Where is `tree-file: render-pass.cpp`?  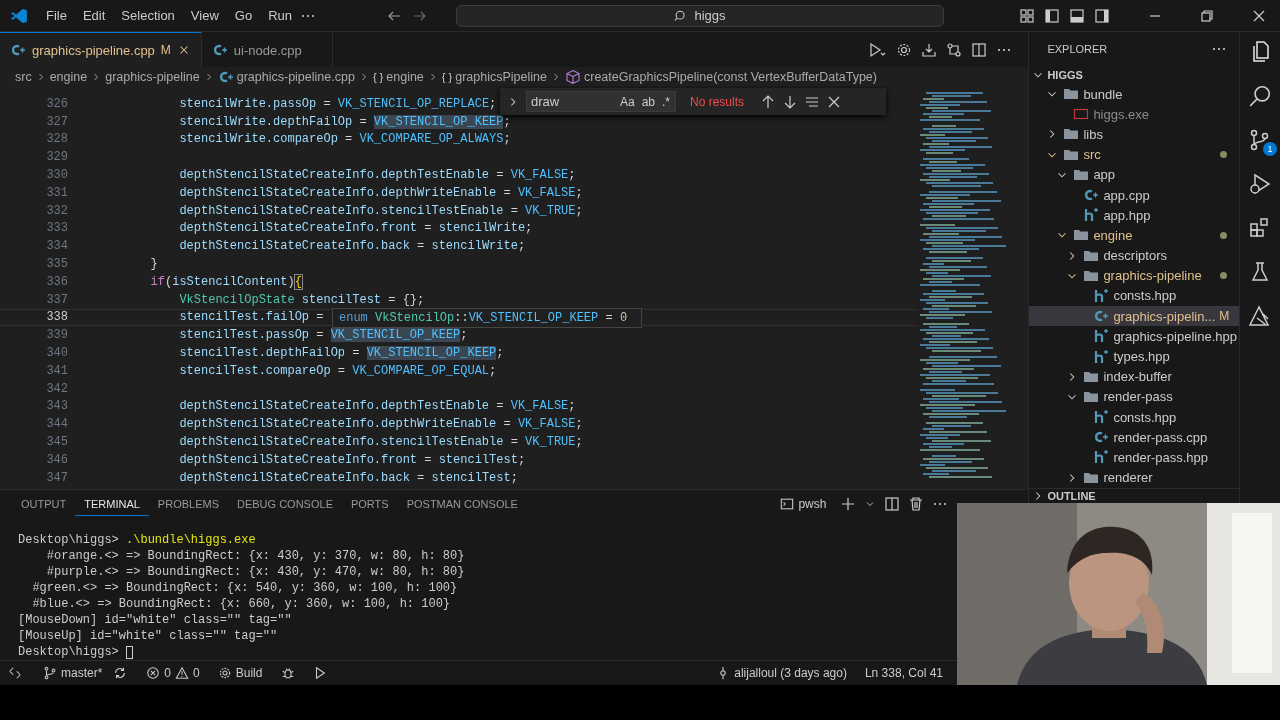 tree-file: render-pass.cpp is located at coordinates (1134, 437).